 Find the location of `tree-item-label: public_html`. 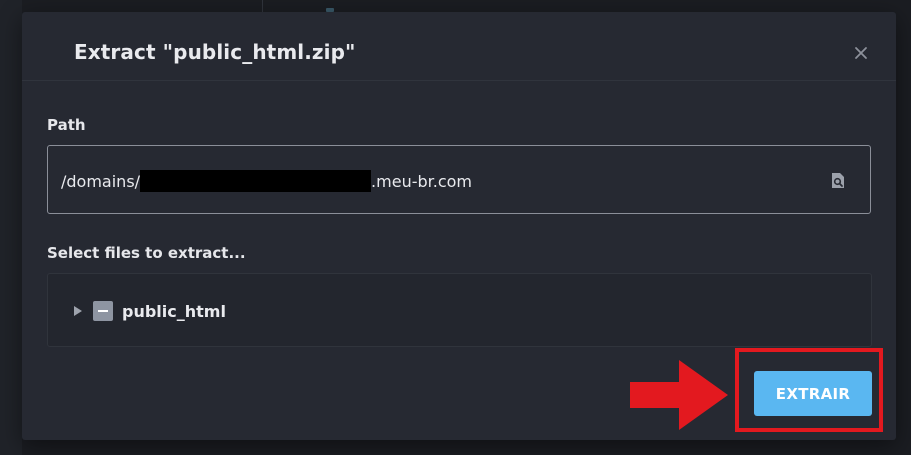

tree-item-label: public_html is located at coordinates (174, 311).